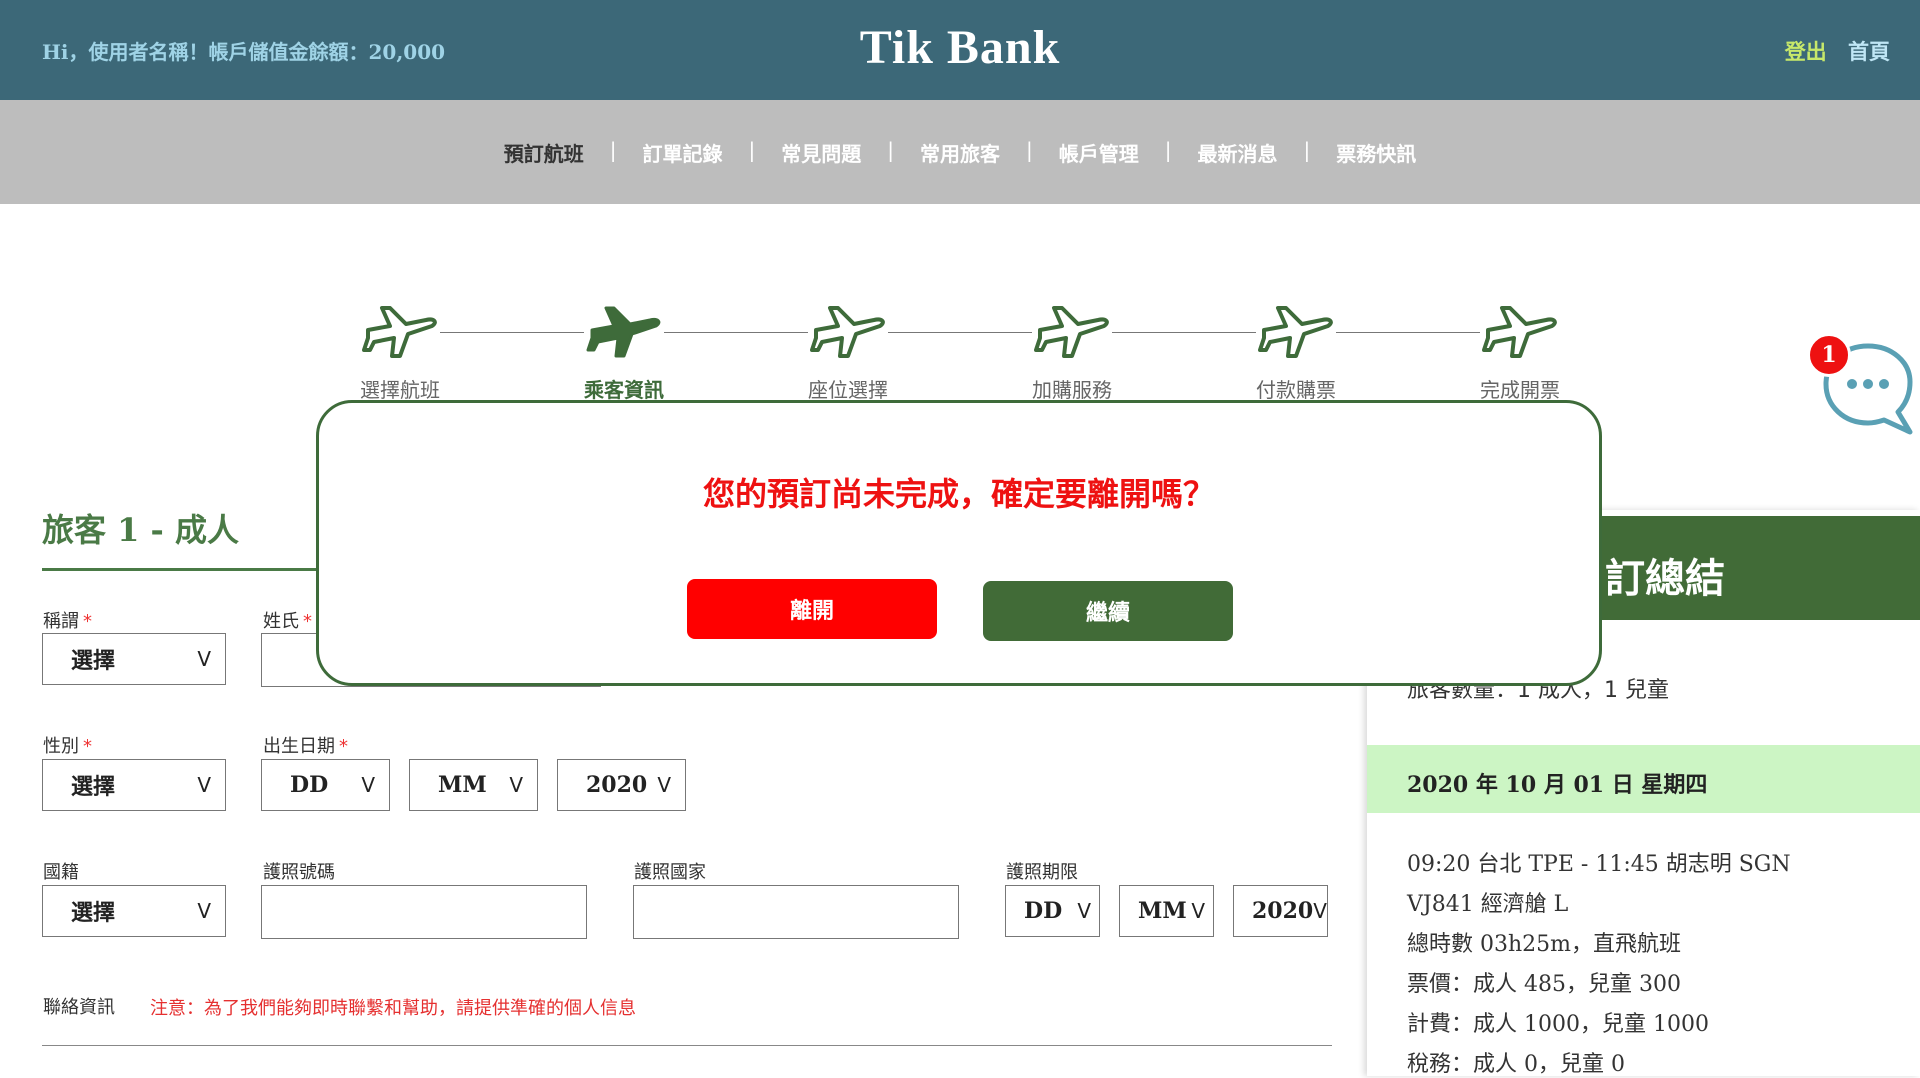  Describe the element at coordinates (1544, 944) in the screenshot. I see `flight-duration: 總時數 03h25m，直飛航班` at that location.